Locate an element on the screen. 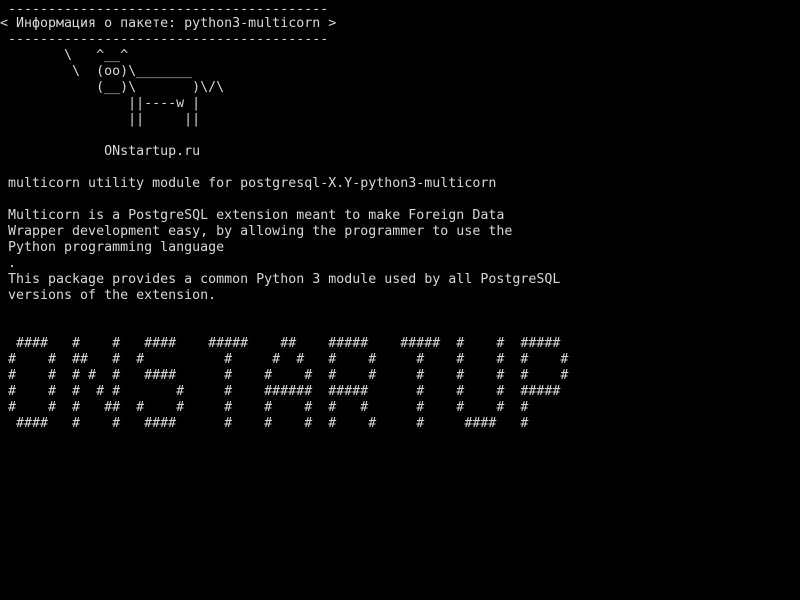  description-line: Python programming language is located at coordinates (112, 247).